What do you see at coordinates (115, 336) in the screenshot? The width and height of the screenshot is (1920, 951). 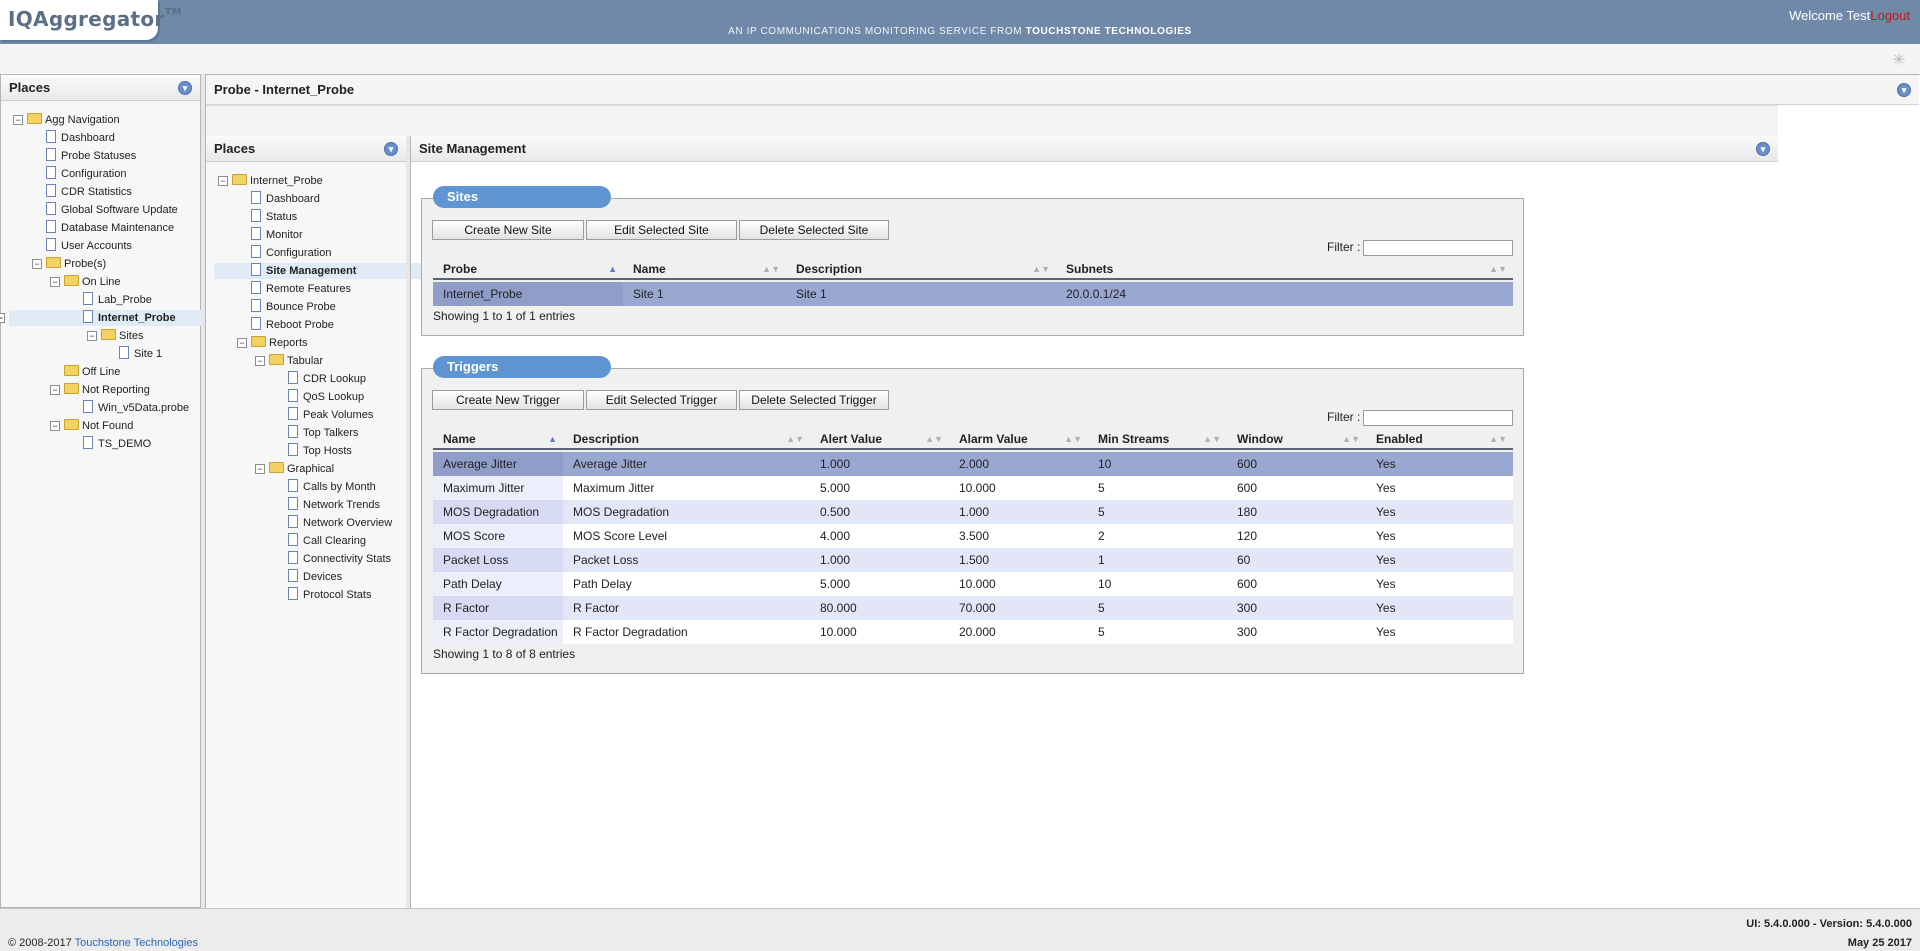 I see `tree-item-sites: − Sites` at bounding box center [115, 336].